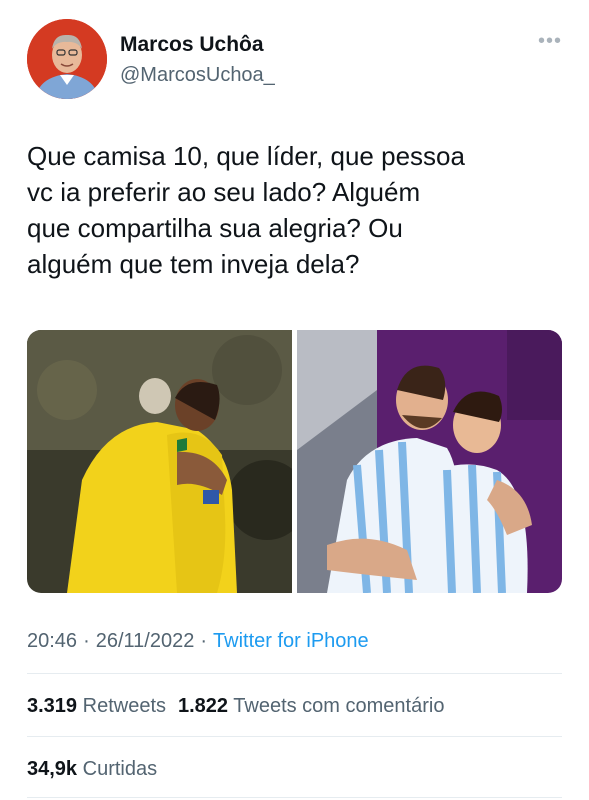  Describe the element at coordinates (197, 75) in the screenshot. I see `author-handle: @MarcosUchoa_` at that location.